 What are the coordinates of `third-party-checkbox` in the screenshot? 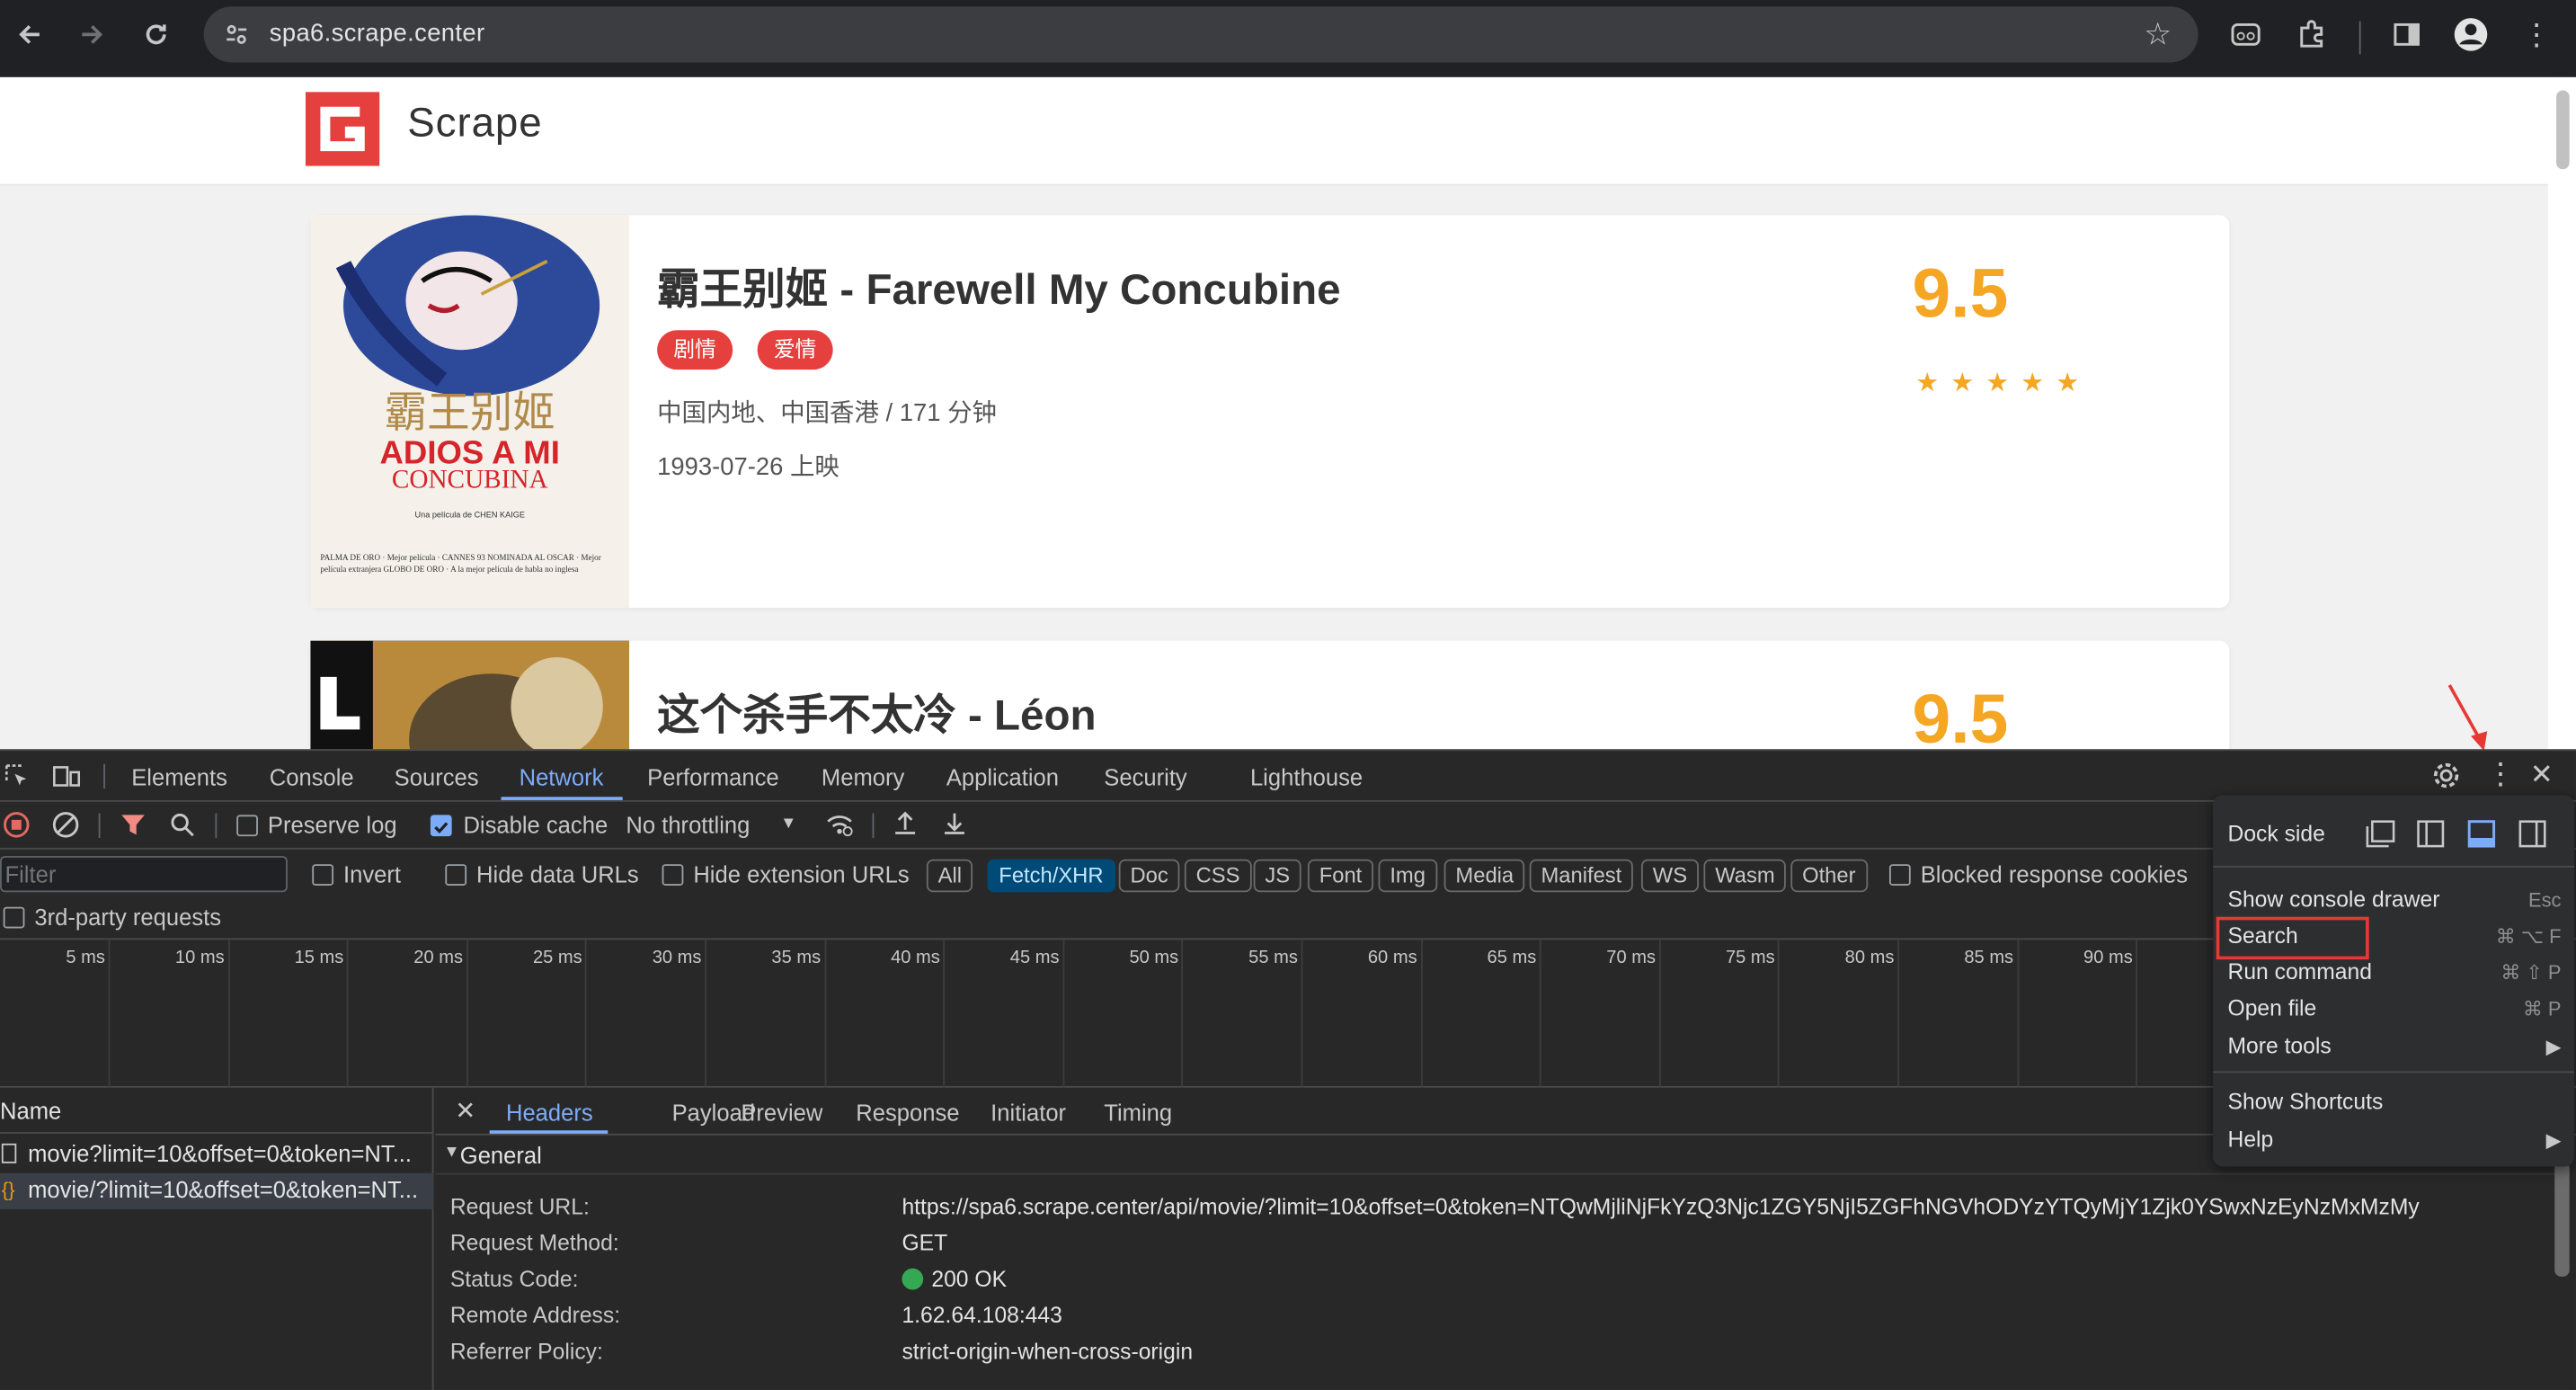 It's located at (14, 917).